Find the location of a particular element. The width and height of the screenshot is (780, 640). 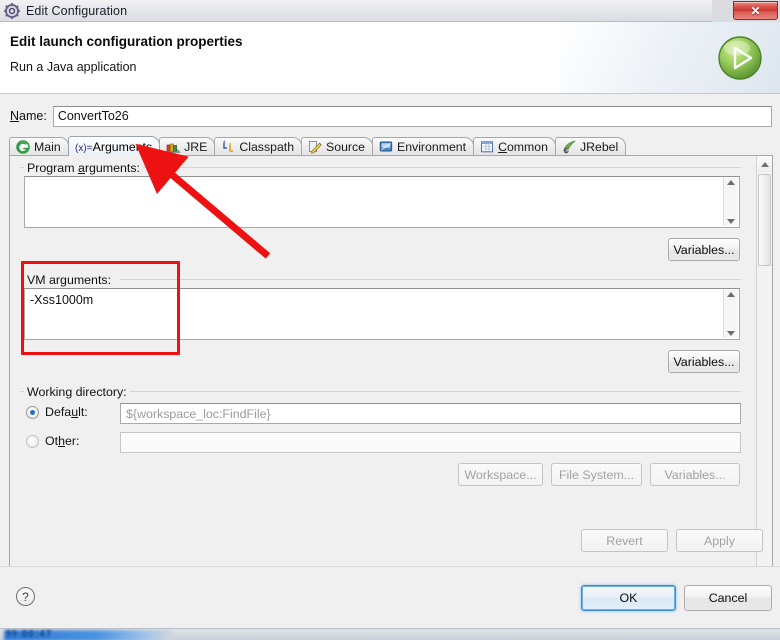

working-dir-default-field: ${workspace_loc:FindFile} is located at coordinates (430, 413).